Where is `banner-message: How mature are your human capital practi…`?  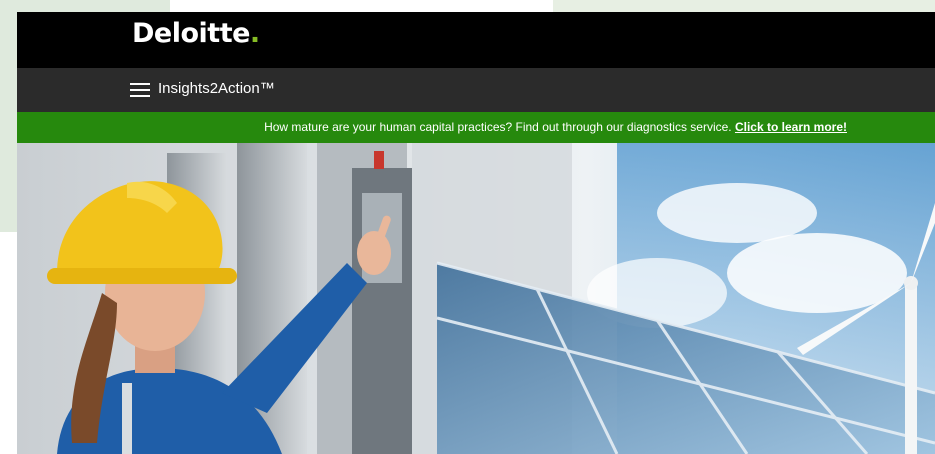 banner-message: How mature are your human capital practi… is located at coordinates (555, 127).